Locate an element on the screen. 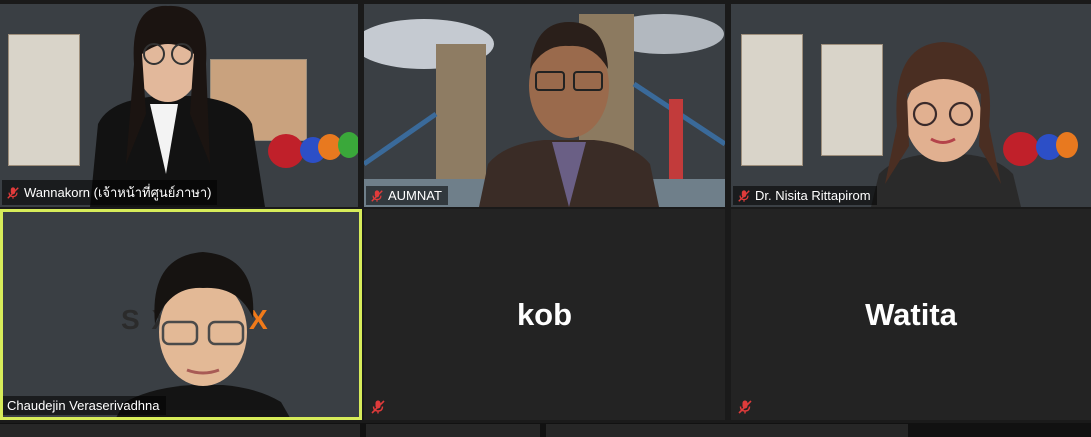  participant-name-label: Chaudejin Veraserivadhna is located at coordinates (84, 405).